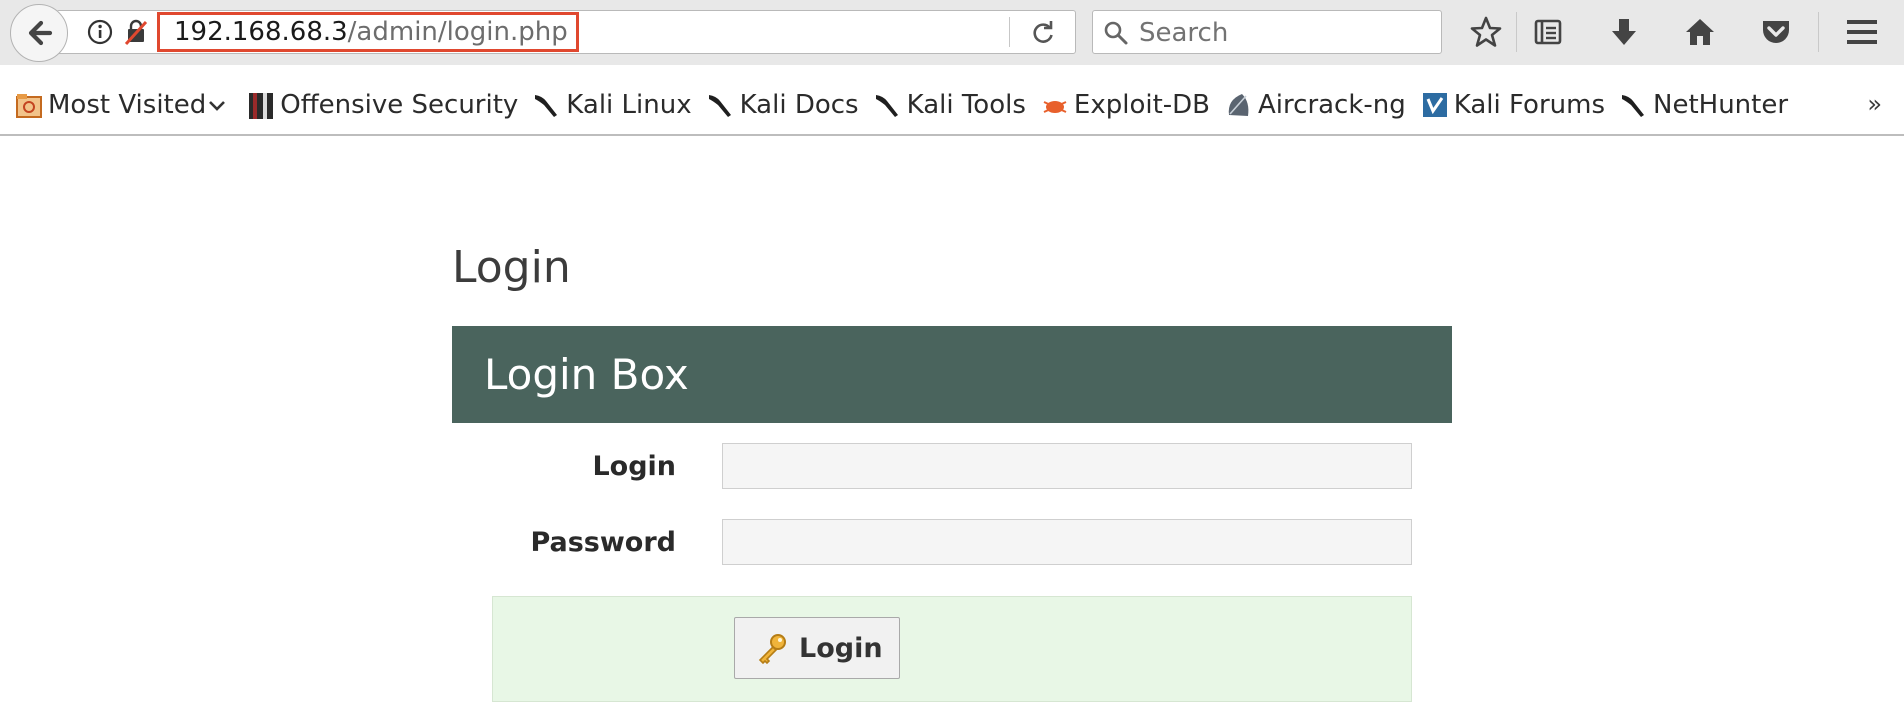 The width and height of the screenshot is (1904, 709). What do you see at coordinates (511, 267) in the screenshot?
I see `page-title: Login` at bounding box center [511, 267].